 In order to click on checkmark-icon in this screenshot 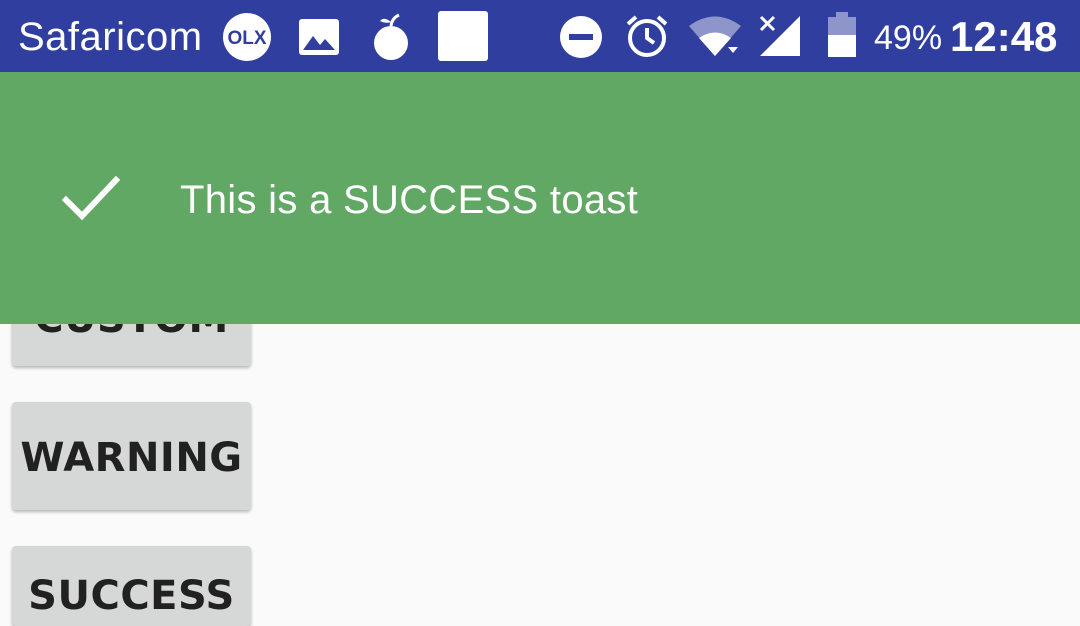, I will do `click(91, 198)`.